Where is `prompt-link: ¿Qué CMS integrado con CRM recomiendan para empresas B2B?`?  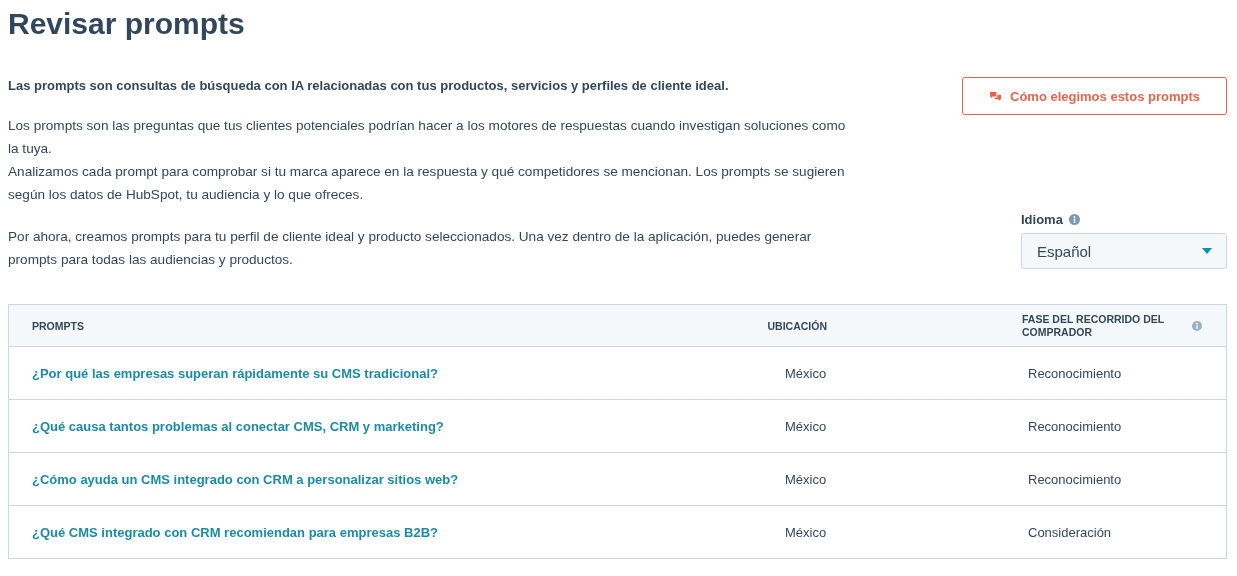
prompt-link: ¿Qué CMS integrado con CRM recomiendan para empresas B2B? is located at coordinates (235, 532).